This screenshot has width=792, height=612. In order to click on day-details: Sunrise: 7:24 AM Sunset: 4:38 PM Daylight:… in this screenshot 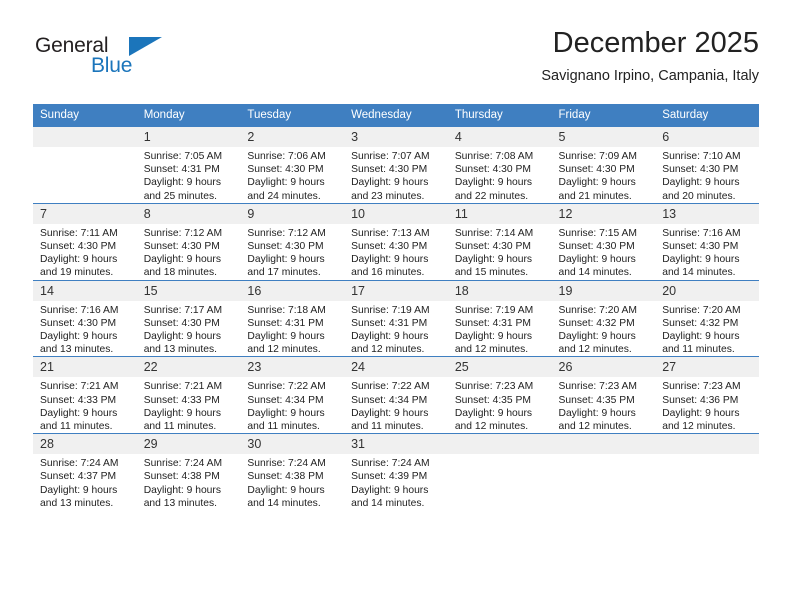, I will do `click(189, 482)`.